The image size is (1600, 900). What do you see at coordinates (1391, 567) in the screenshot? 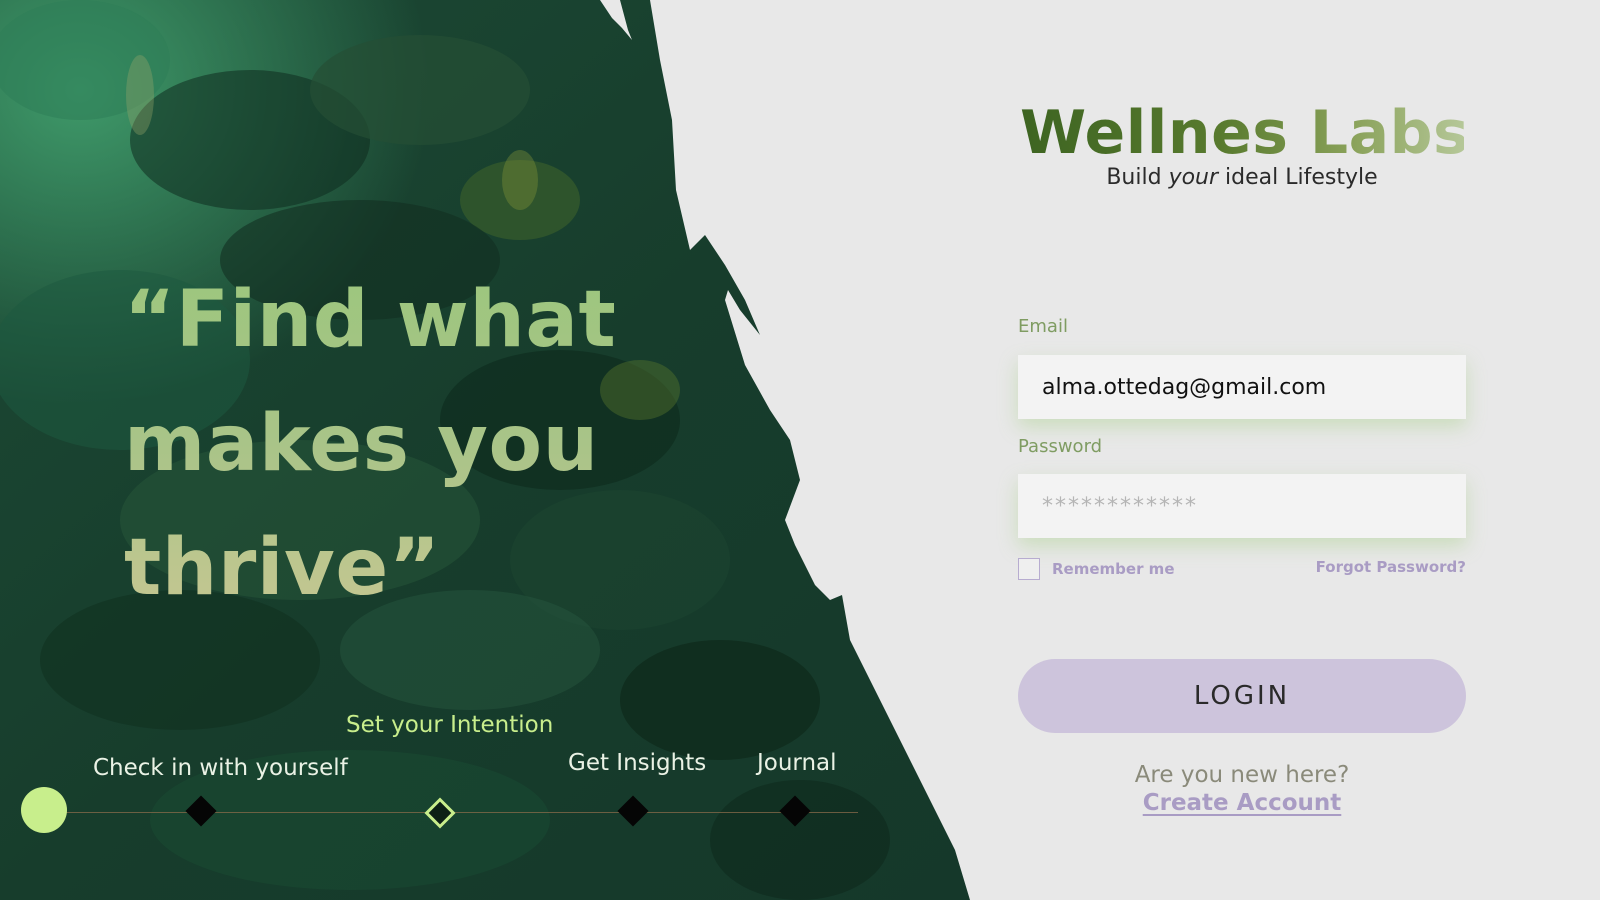
I see `forgot-password-link: Forgot Password?` at bounding box center [1391, 567].